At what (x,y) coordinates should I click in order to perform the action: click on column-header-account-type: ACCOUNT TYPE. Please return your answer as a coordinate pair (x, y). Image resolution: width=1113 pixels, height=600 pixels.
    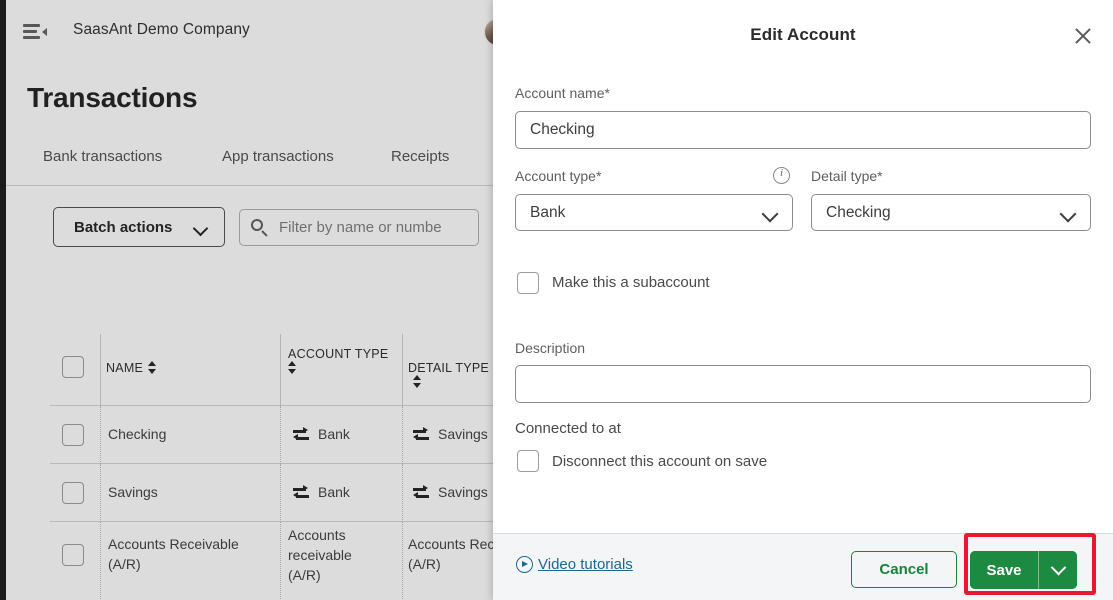
    Looking at the image, I should click on (340, 361).